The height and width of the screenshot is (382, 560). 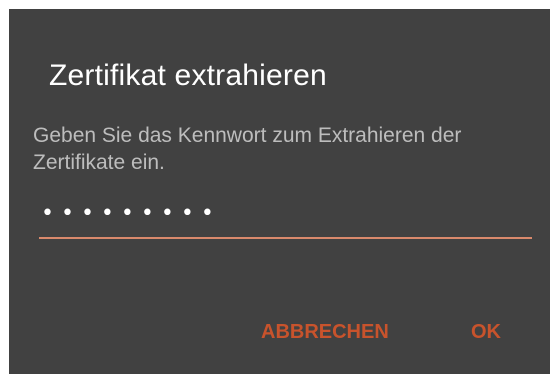 I want to click on dialog-title: Zertifikat extrahieren, so click(x=188, y=75).